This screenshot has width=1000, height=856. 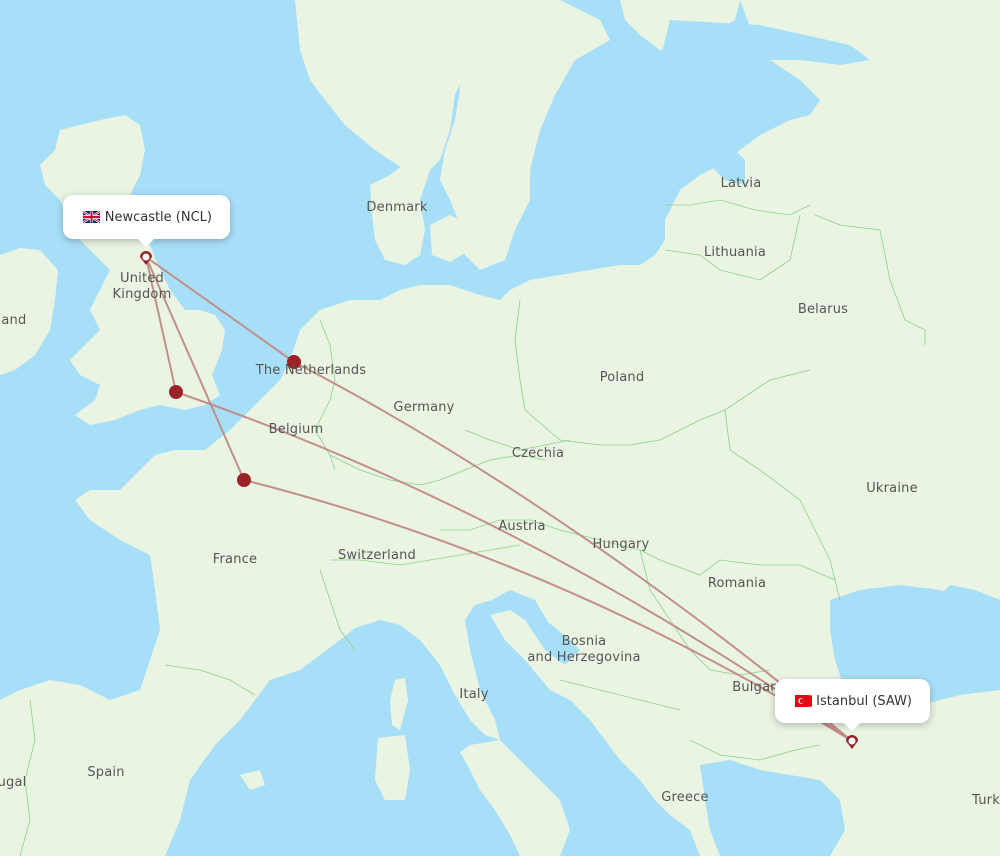 I want to click on label-france: France, so click(x=235, y=559).